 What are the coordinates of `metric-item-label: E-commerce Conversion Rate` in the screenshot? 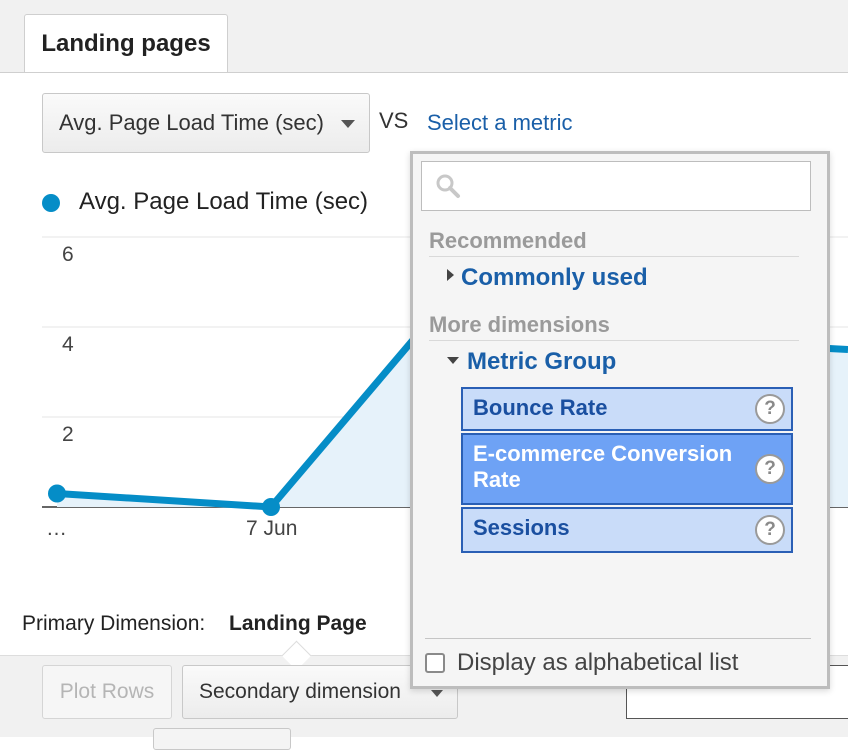 It's located at (603, 466).